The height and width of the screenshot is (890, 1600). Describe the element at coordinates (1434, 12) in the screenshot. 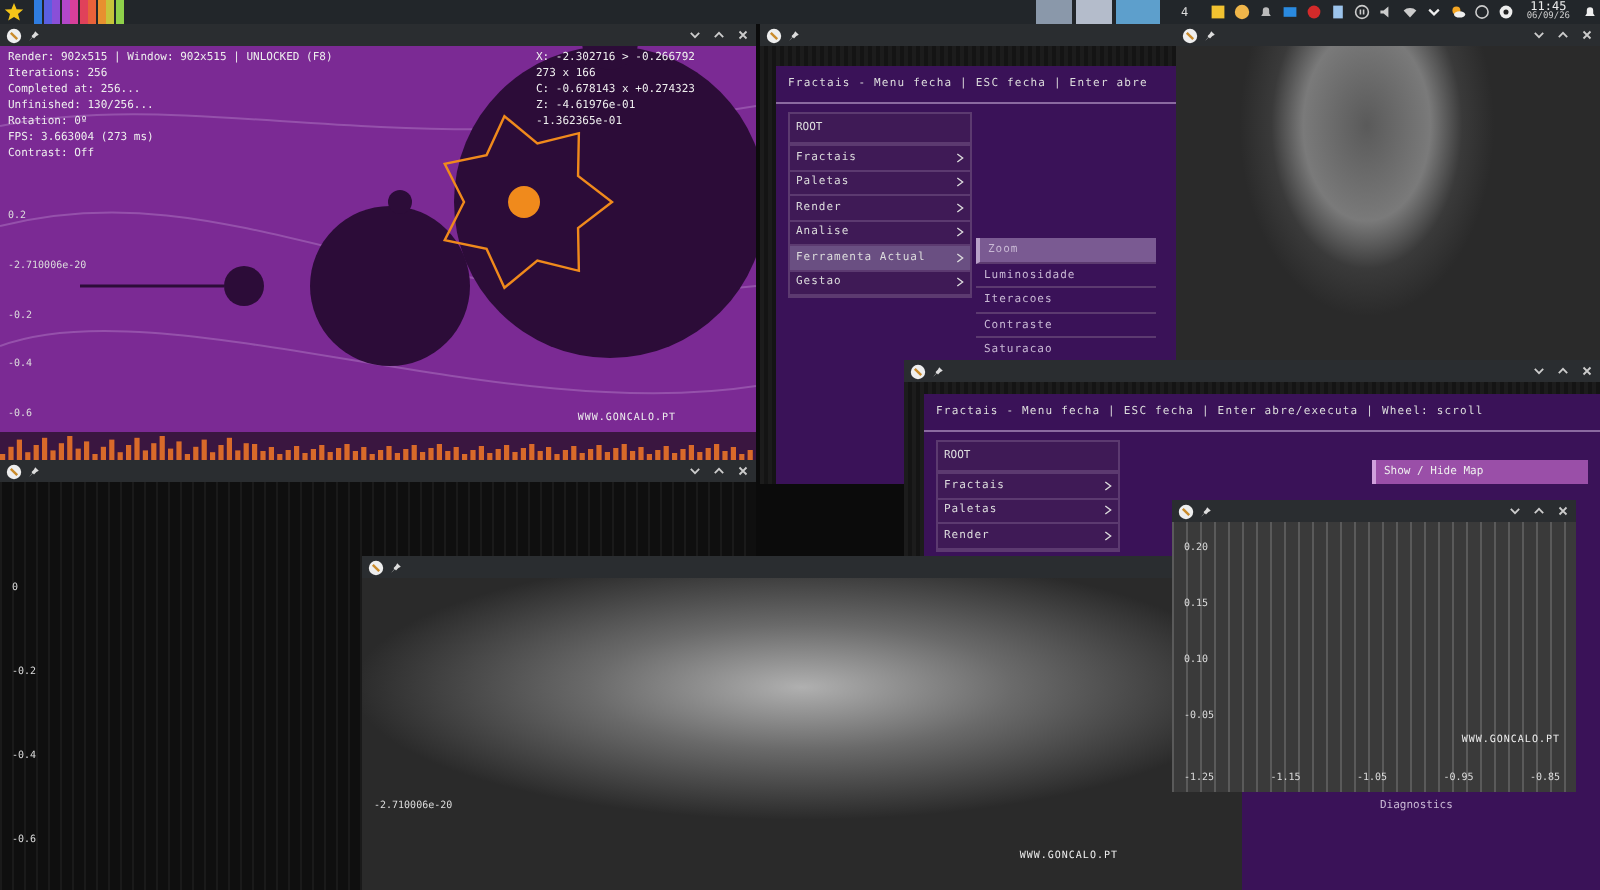

I see `chevron-down-icon` at that location.